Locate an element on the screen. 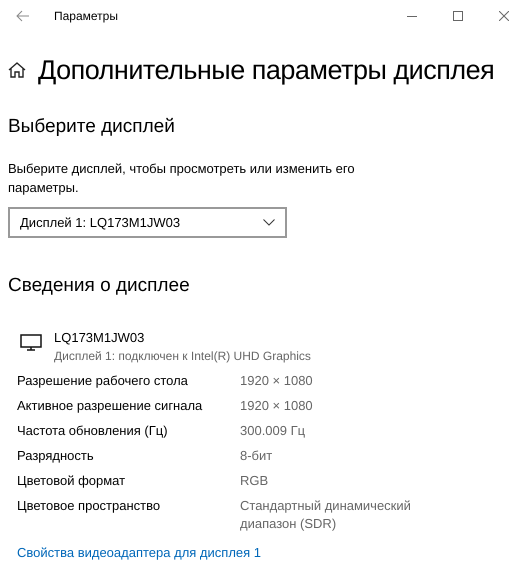 The image size is (527, 574). home-icon is located at coordinates (17, 70).